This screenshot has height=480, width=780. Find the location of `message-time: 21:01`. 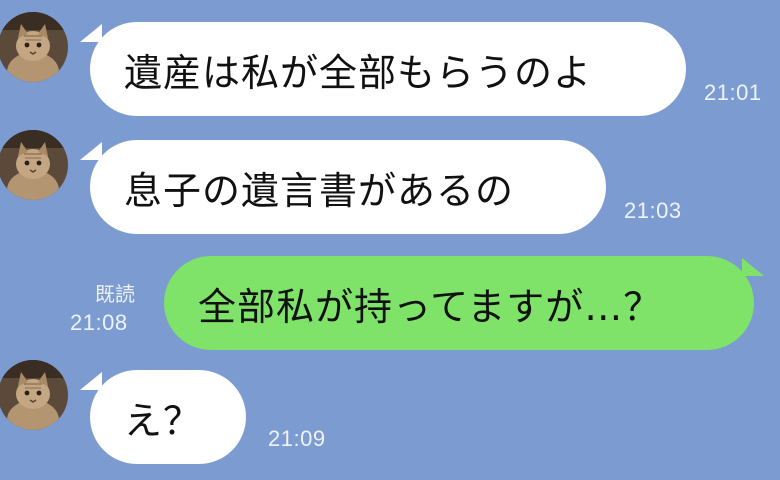

message-time: 21:01 is located at coordinates (733, 92).